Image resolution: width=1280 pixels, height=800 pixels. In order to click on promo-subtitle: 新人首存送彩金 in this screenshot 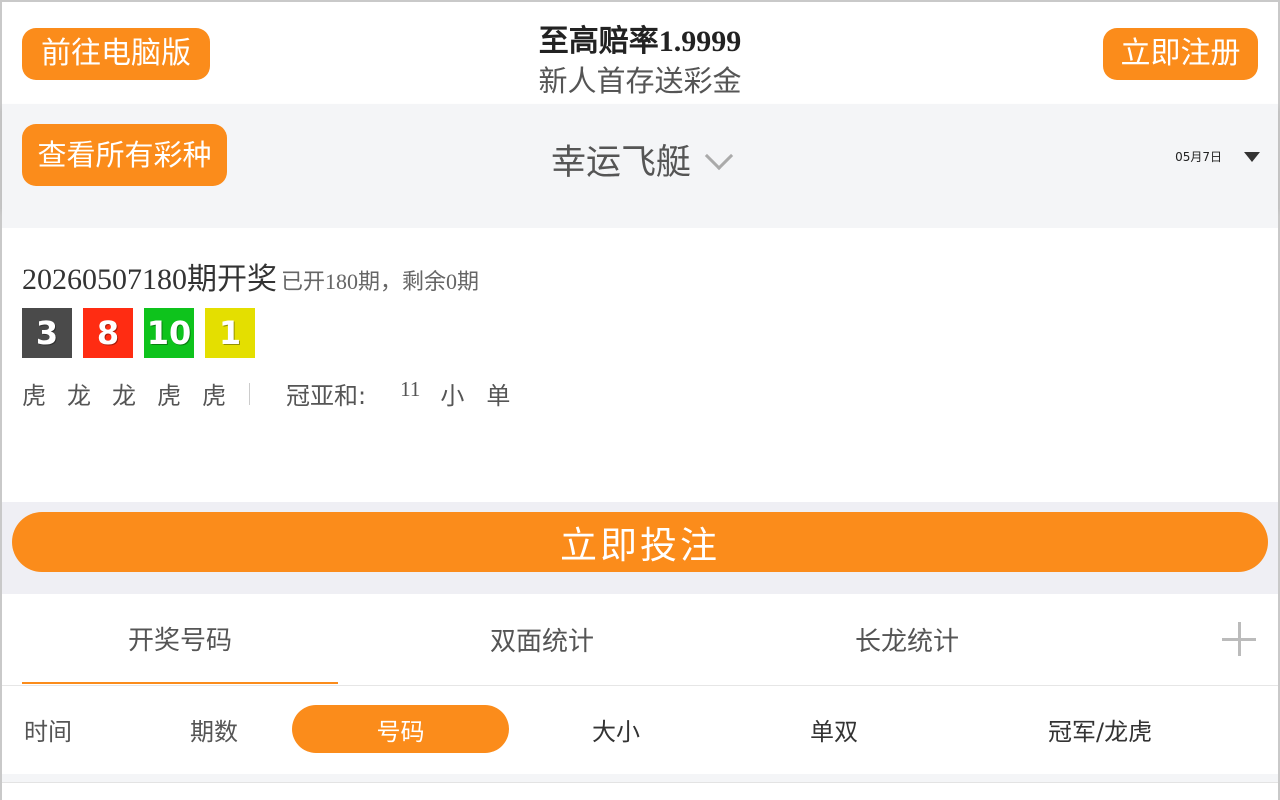, I will do `click(640, 81)`.